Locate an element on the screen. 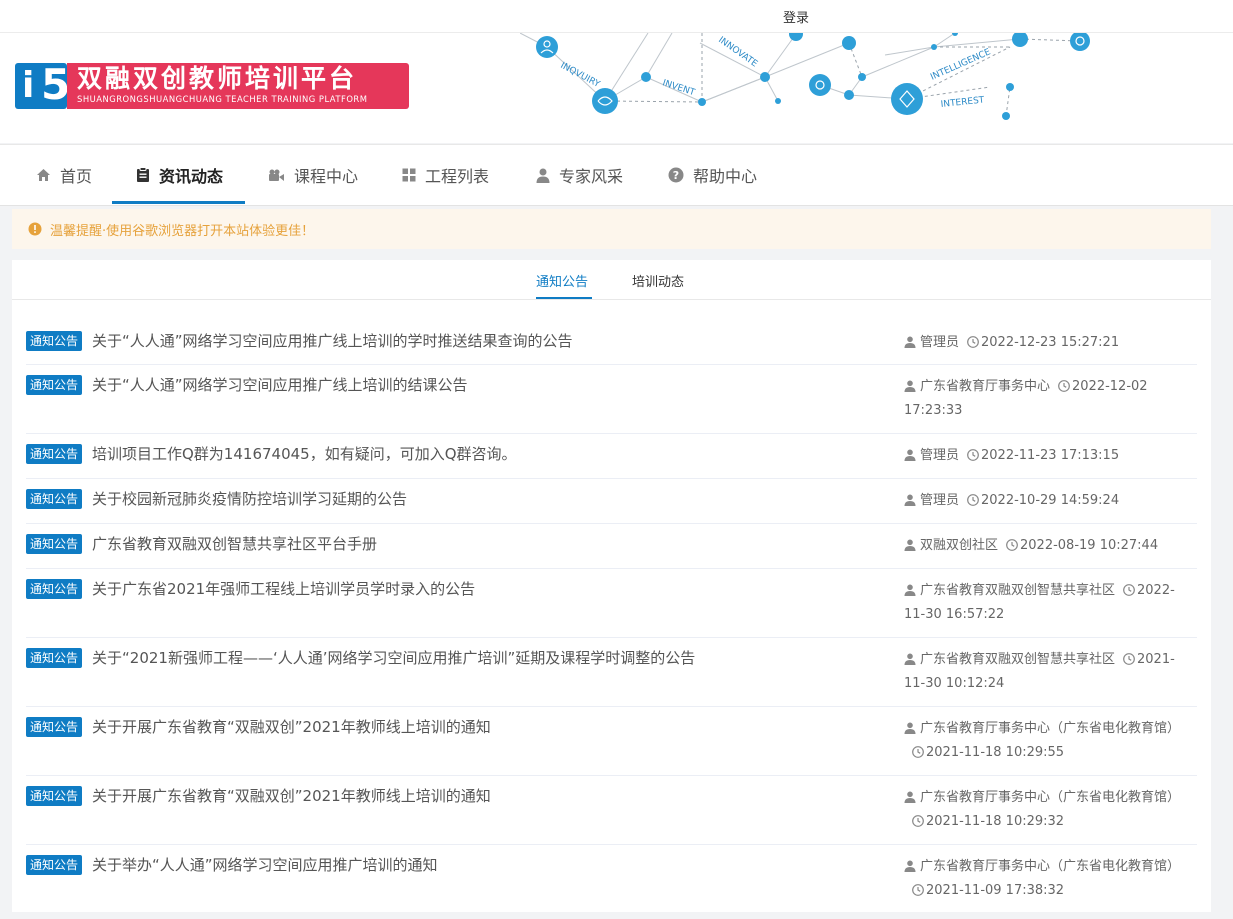 This screenshot has width=1233, height=919. announcement-date: 2022-10-29 14:59:24 is located at coordinates (1050, 500).